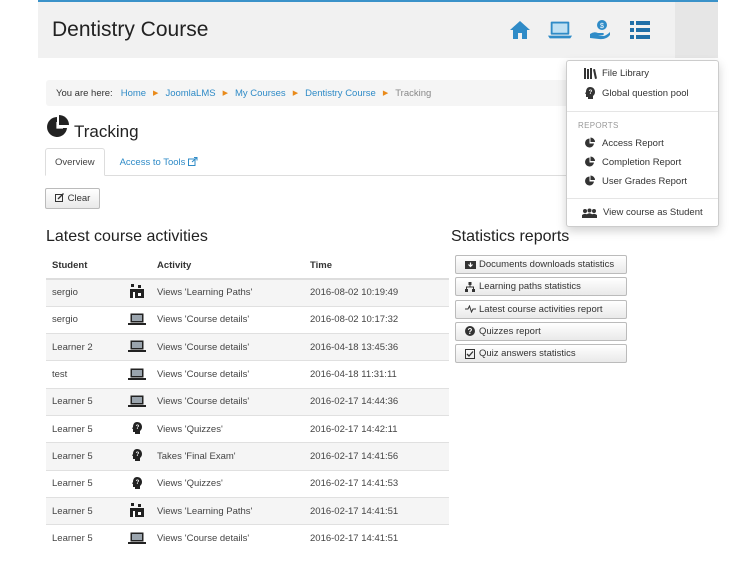  What do you see at coordinates (547, 264) in the screenshot?
I see `stat-button-label: Documents downloads statistics` at bounding box center [547, 264].